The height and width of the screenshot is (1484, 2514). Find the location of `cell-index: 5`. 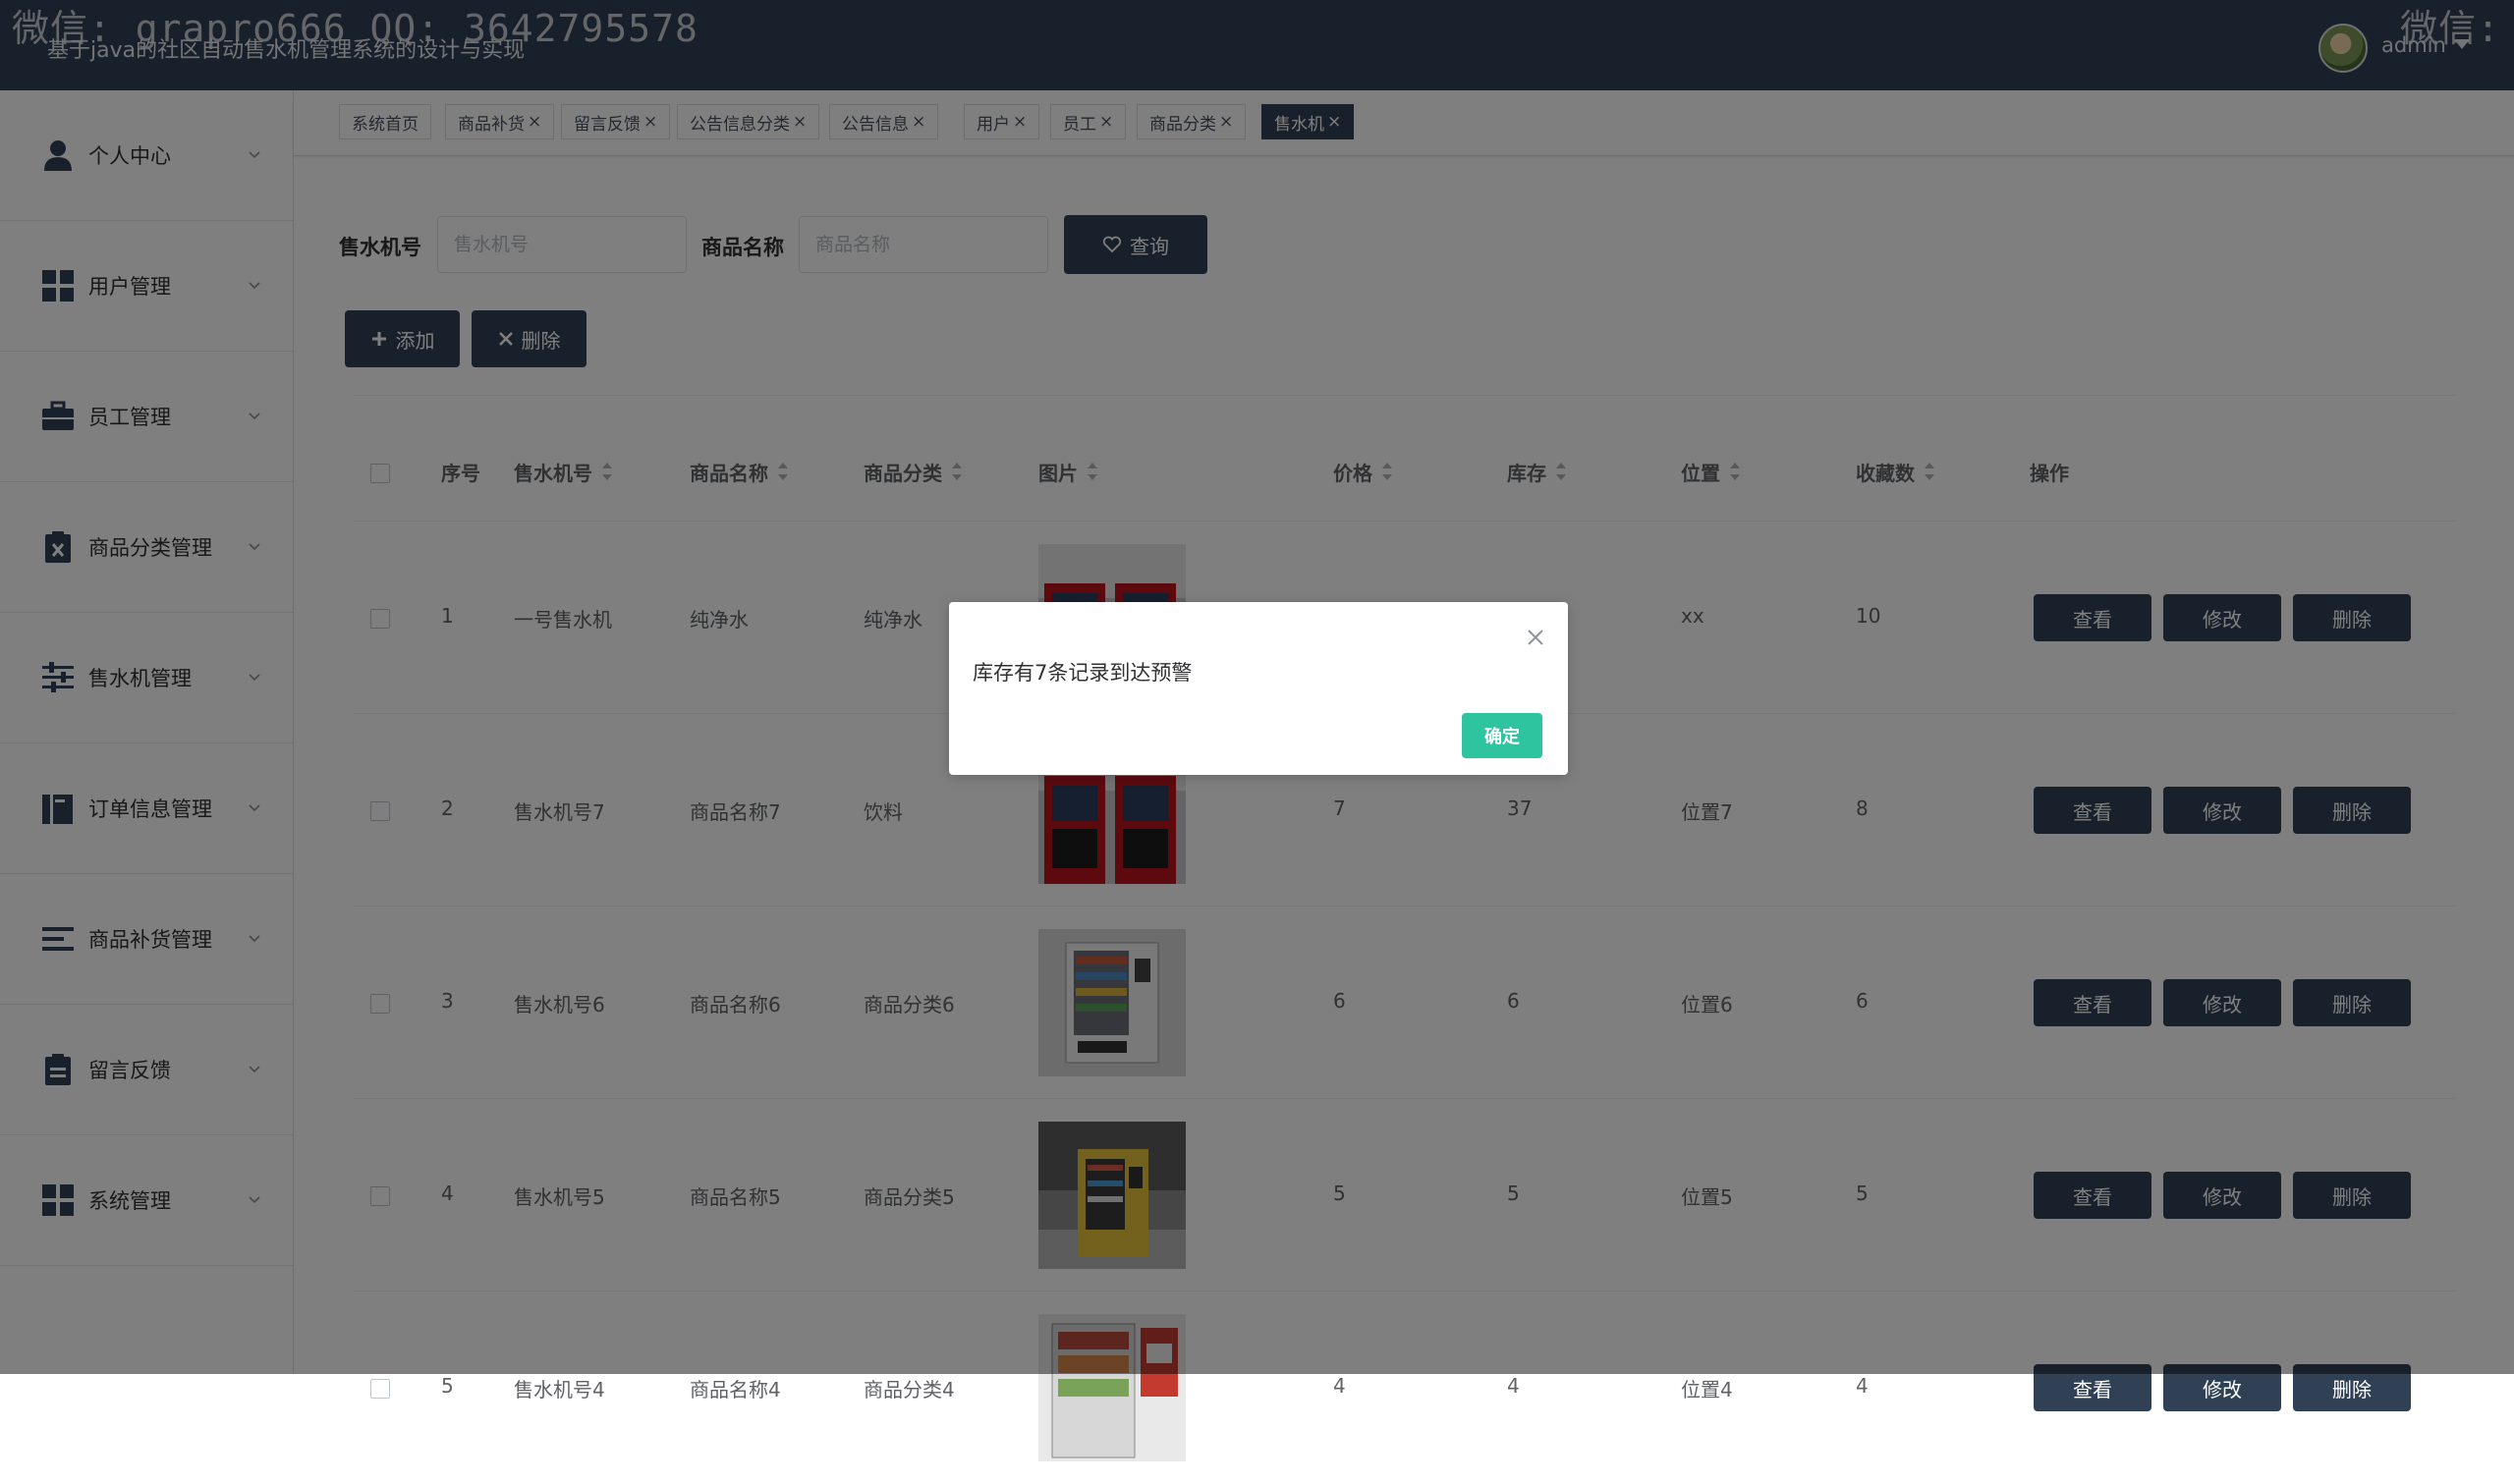

cell-index: 5 is located at coordinates (447, 1386).